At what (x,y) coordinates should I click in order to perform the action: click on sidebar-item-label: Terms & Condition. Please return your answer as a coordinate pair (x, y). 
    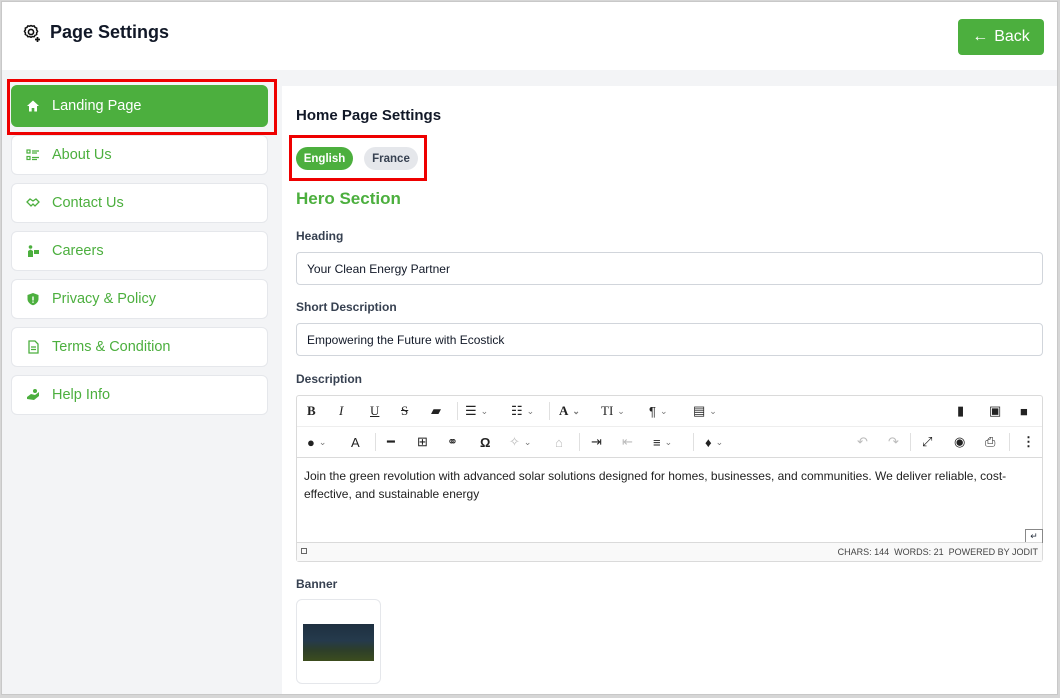
    Looking at the image, I should click on (111, 347).